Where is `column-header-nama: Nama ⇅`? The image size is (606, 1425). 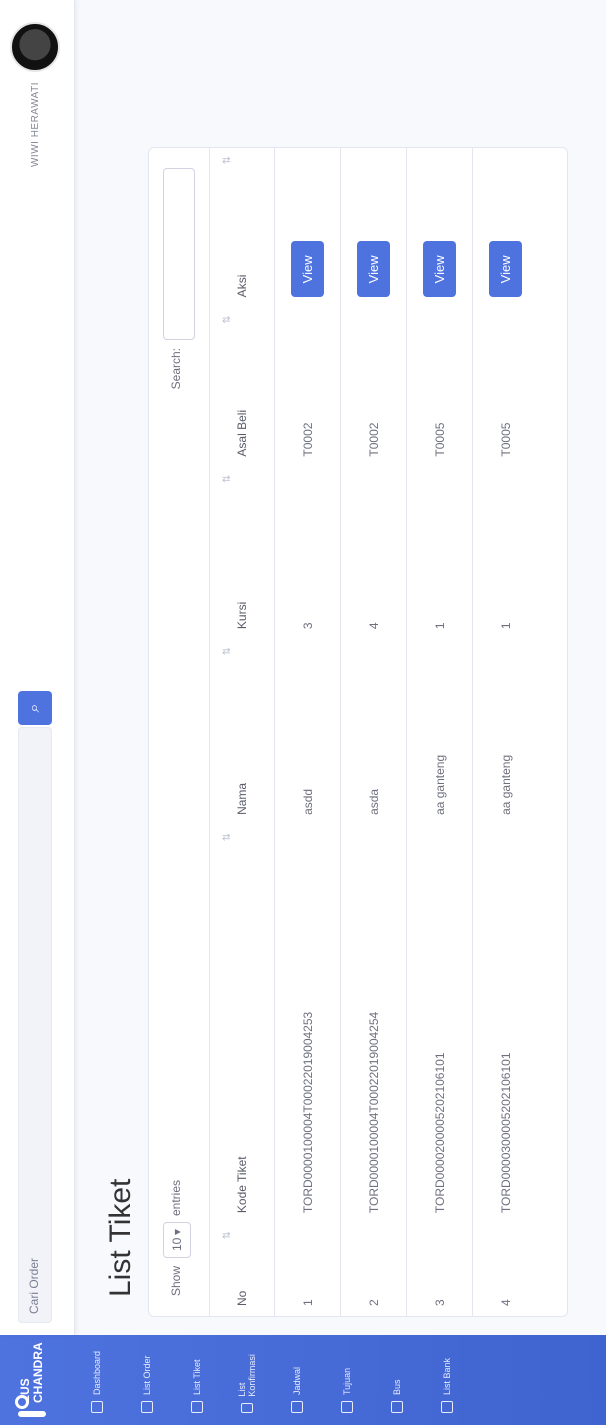 column-header-nama: Nama ⇅ is located at coordinates (242, 732).